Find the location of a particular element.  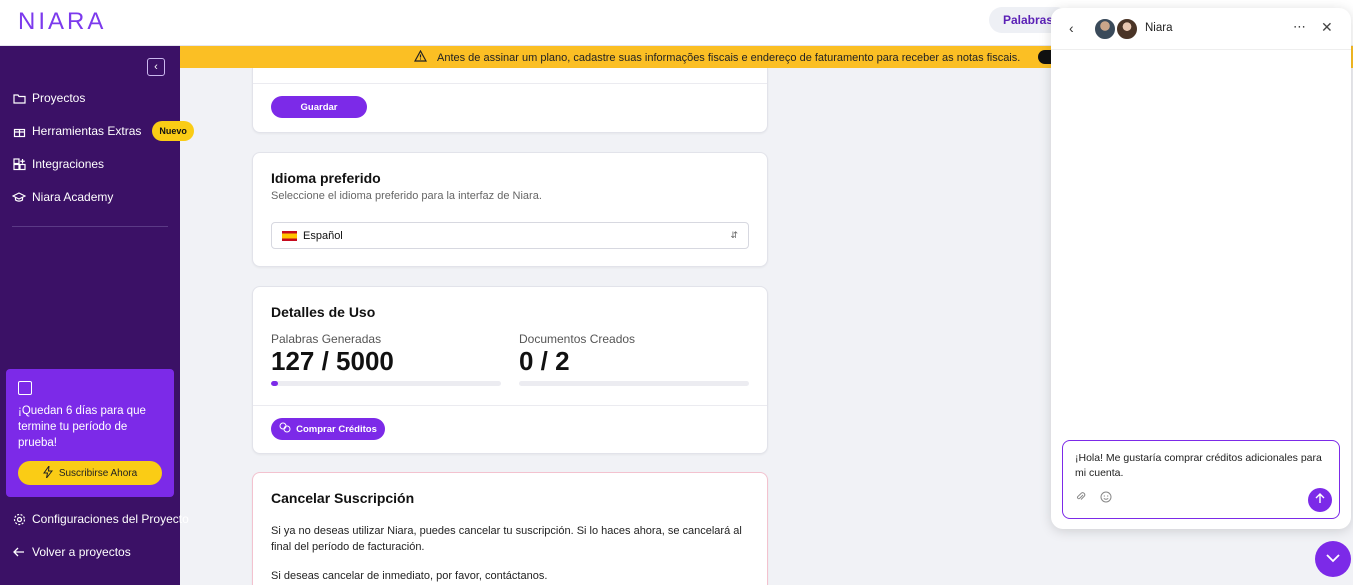

sidebar-divider is located at coordinates (90, 226).